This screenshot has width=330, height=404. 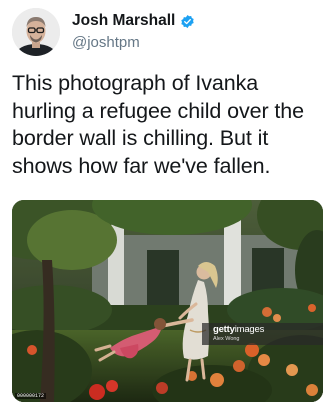 I want to click on author-handle: @joshtpm, so click(x=133, y=43).